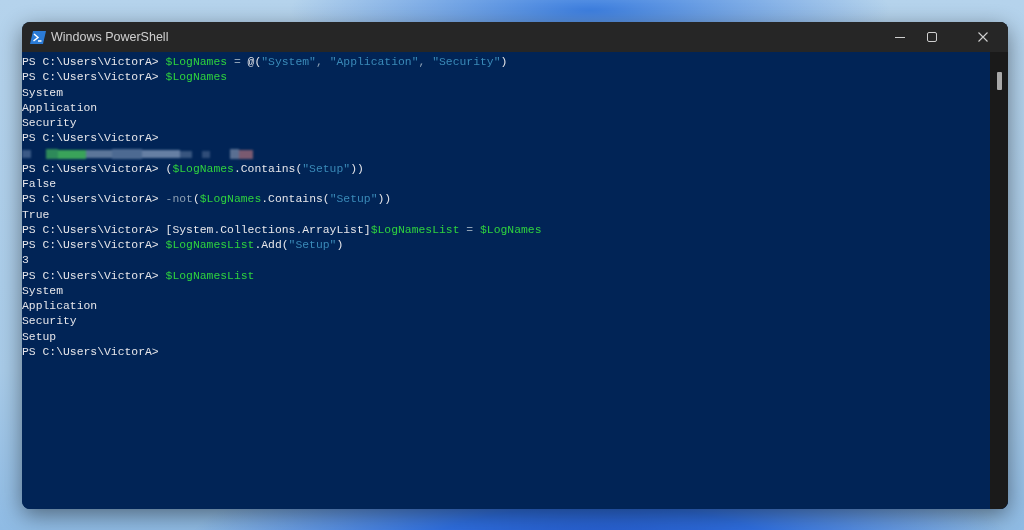 The height and width of the screenshot is (530, 1024). I want to click on minimize-icon, so click(900, 37).